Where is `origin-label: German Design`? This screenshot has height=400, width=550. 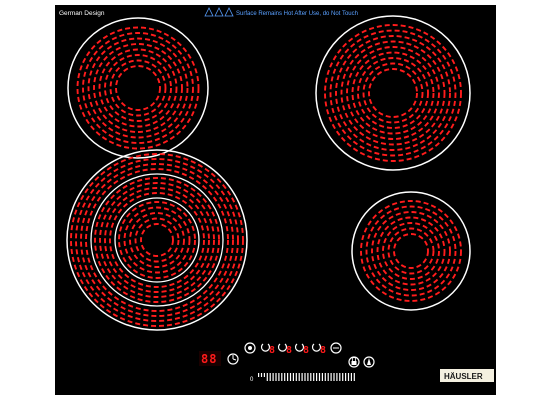
origin-label: German Design is located at coordinates (82, 13).